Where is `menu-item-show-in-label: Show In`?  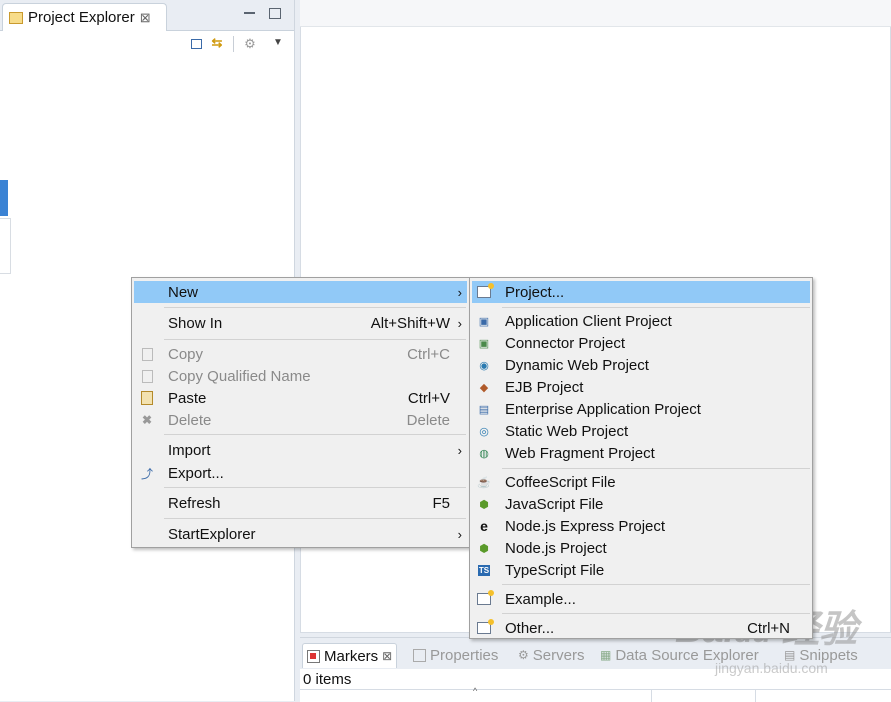
menu-item-show-in-label: Show In is located at coordinates (195, 323).